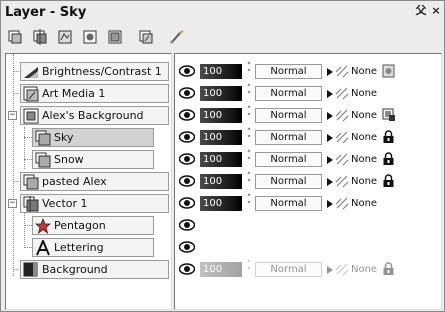 This screenshot has height=312, width=445. I want to click on layer-row: − Alex's Background, so click(88, 115).